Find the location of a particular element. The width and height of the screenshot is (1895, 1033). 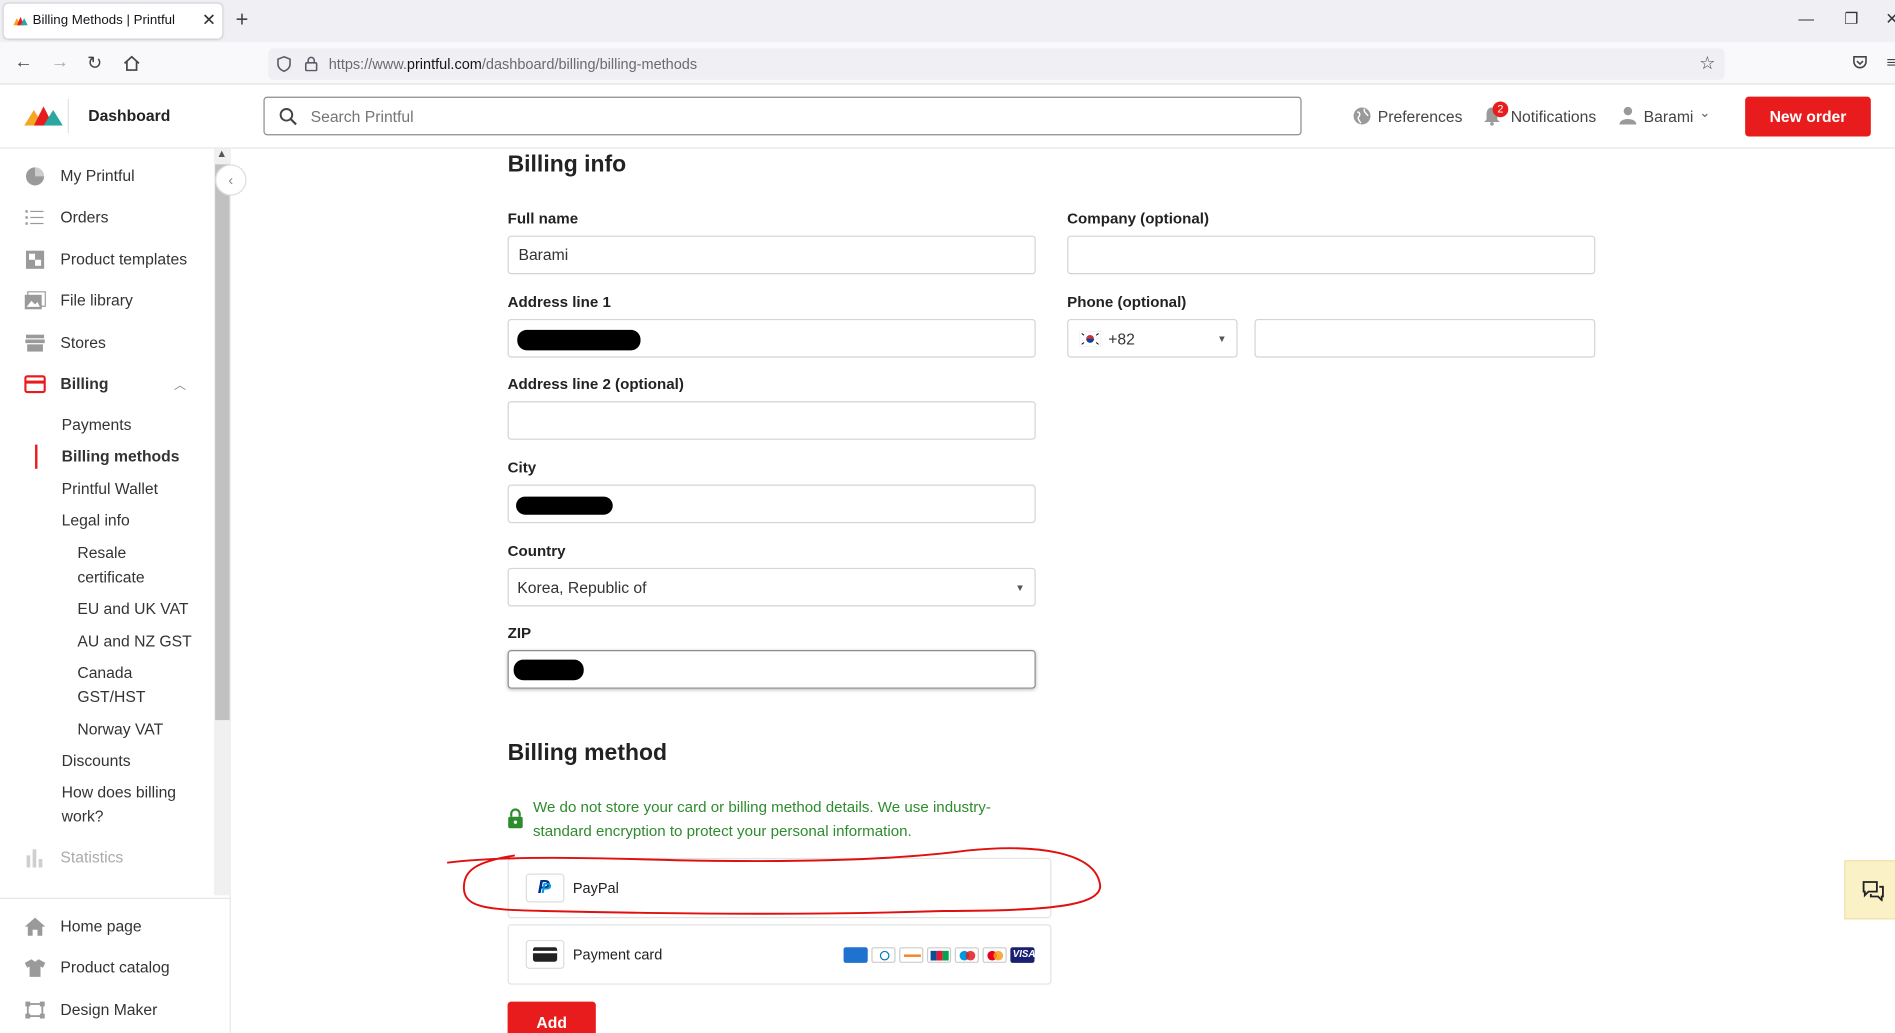

search-box is located at coordinates (782, 116).